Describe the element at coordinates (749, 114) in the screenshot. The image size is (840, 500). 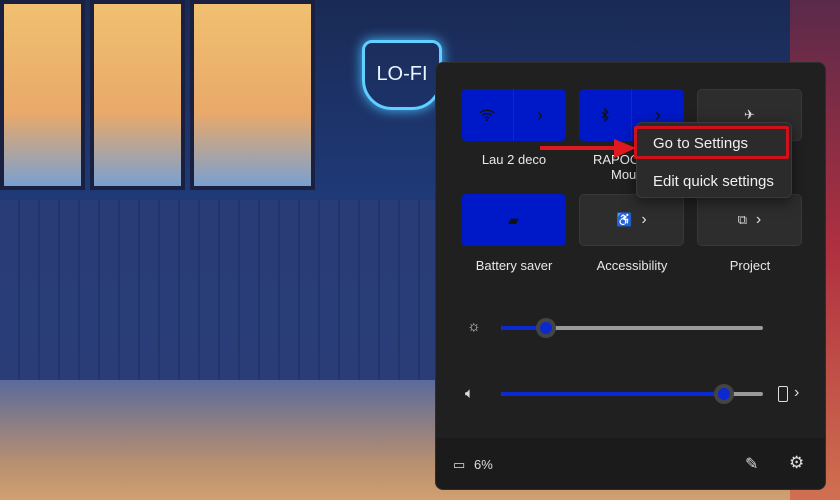
I see `airplane-icon: ✈` at that location.